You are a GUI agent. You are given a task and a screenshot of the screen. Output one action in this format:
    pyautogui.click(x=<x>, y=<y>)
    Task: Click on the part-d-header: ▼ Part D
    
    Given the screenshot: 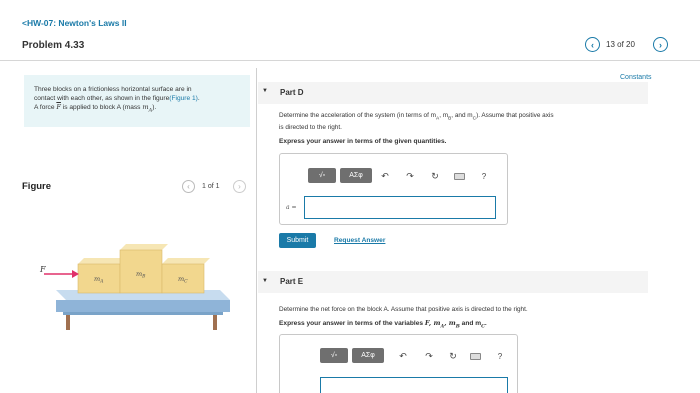 What is the action you would take?
    pyautogui.click(x=453, y=93)
    